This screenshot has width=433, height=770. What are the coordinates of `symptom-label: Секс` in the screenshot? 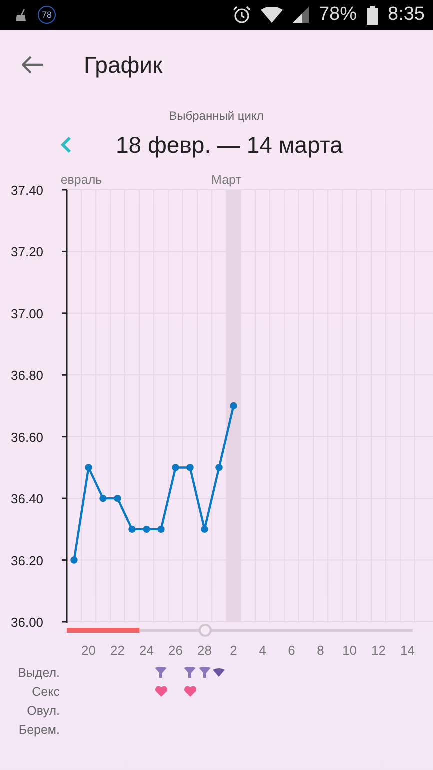 It's located at (46, 691).